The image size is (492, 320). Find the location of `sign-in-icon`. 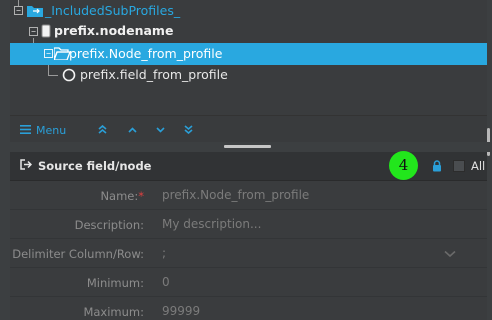

sign-in-icon is located at coordinates (26, 166).